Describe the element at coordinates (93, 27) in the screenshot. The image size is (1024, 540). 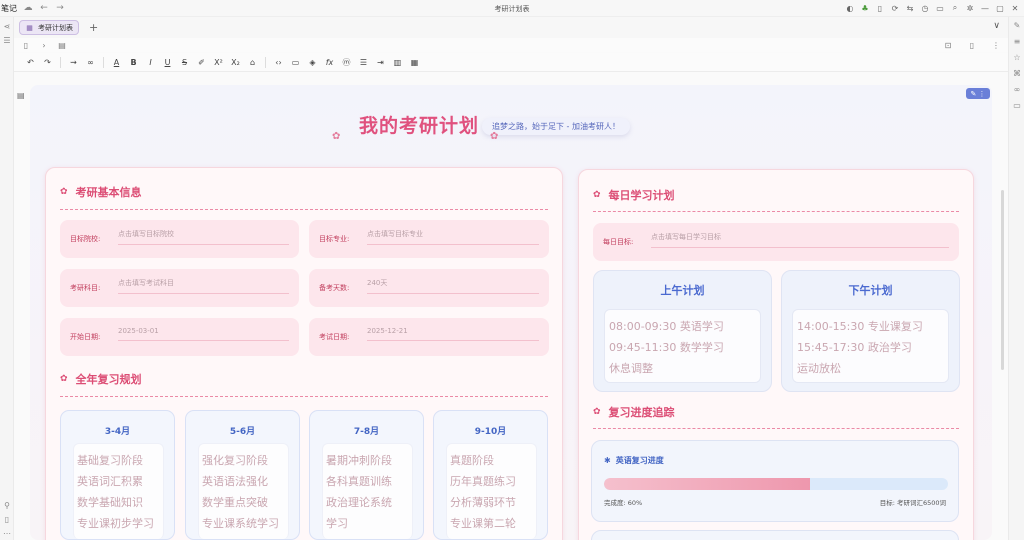
I see `add-tab-button: +` at that location.